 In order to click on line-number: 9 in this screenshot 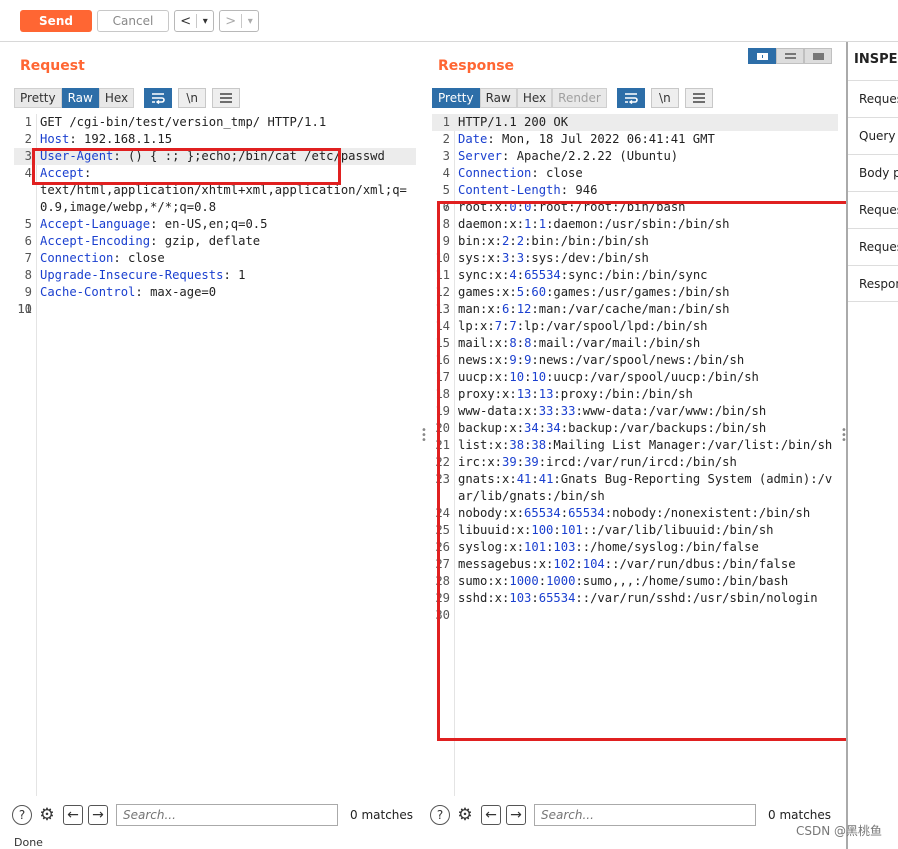, I will do `click(446, 241)`.